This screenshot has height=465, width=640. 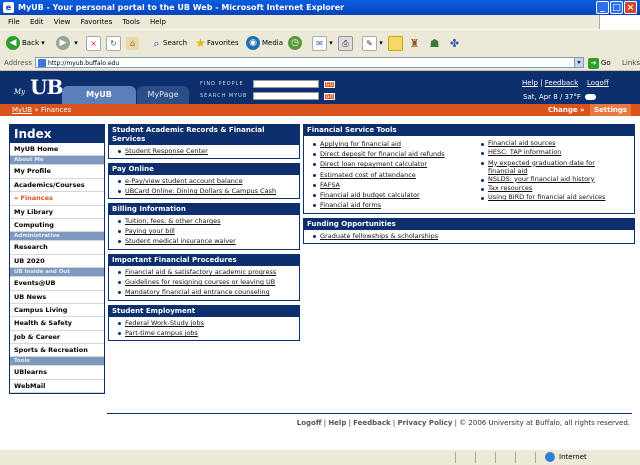 I want to click on print-icon: ⎙, so click(x=345, y=43).